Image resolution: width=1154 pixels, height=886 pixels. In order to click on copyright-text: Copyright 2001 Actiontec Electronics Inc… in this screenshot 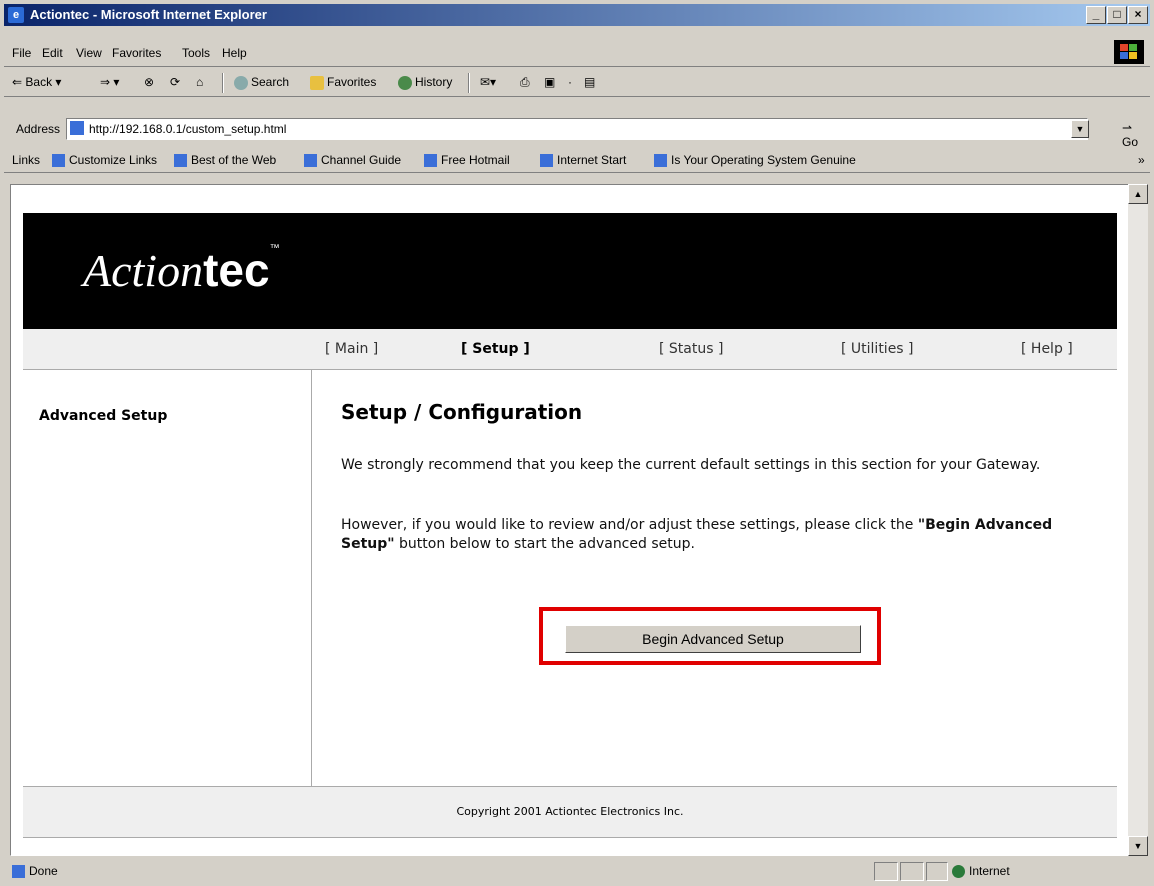, I will do `click(570, 811)`.